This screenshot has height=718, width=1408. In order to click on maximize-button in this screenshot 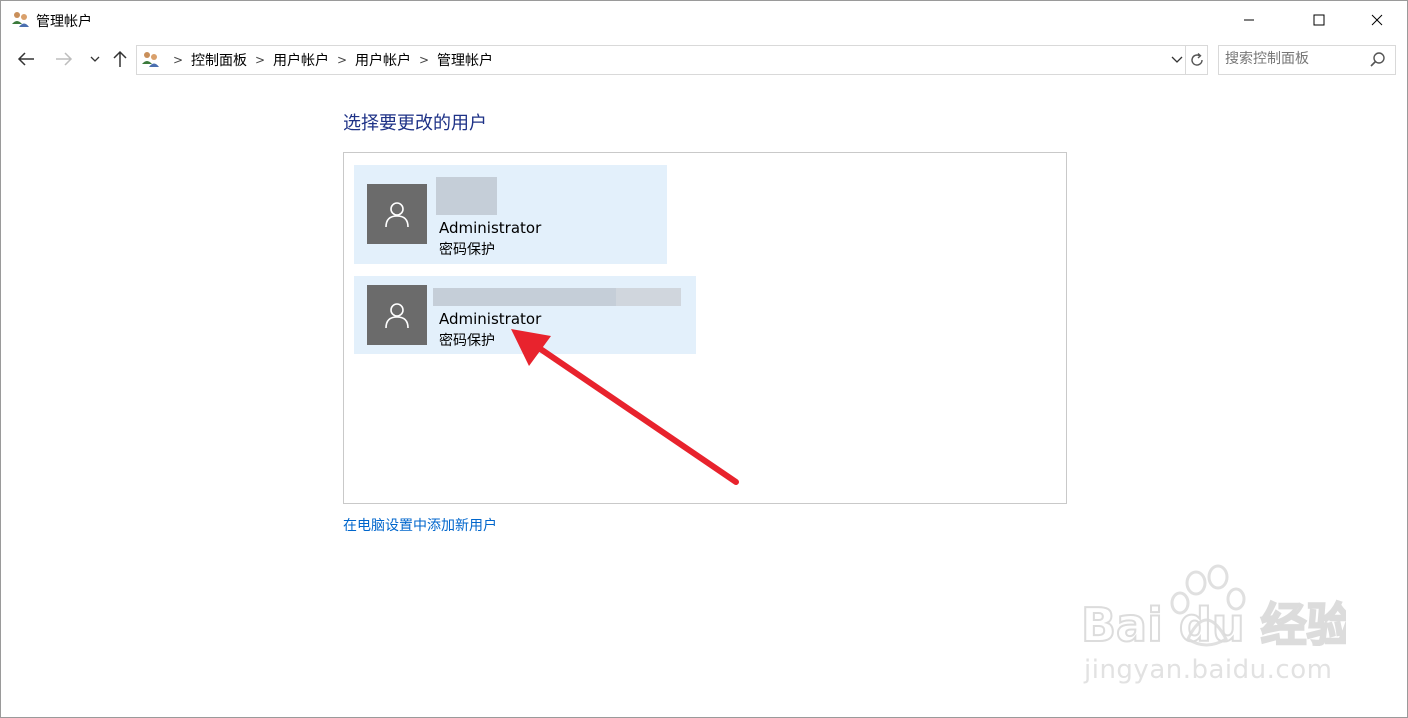, I will do `click(1319, 20)`.